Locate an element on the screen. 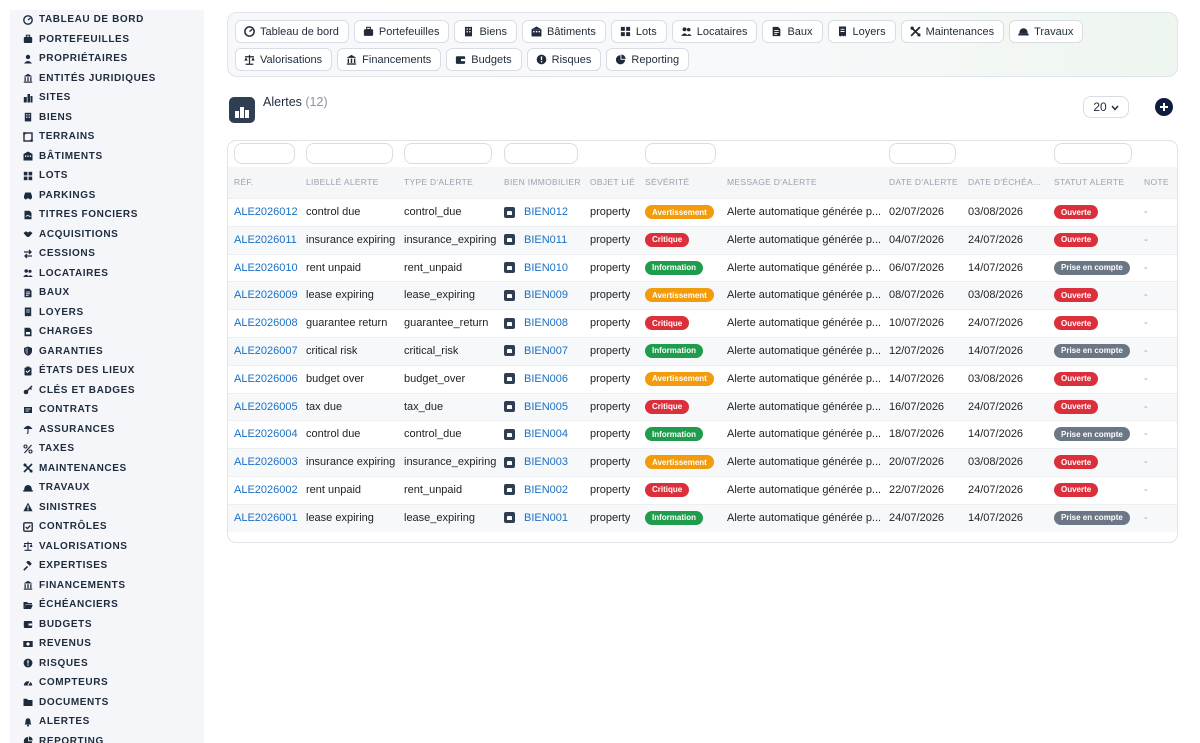 This screenshot has height=743, width=1200. tab-grid: Lots is located at coordinates (638, 31).